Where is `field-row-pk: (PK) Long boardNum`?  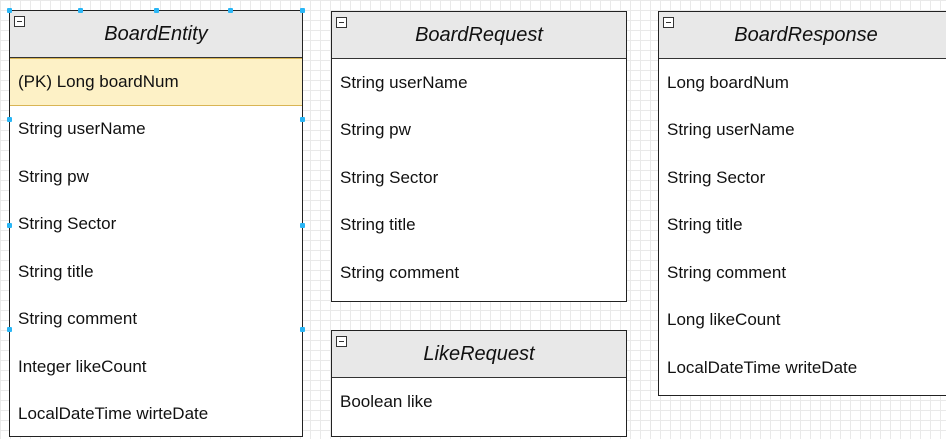 field-row-pk: (PK) Long boardNum is located at coordinates (156, 82).